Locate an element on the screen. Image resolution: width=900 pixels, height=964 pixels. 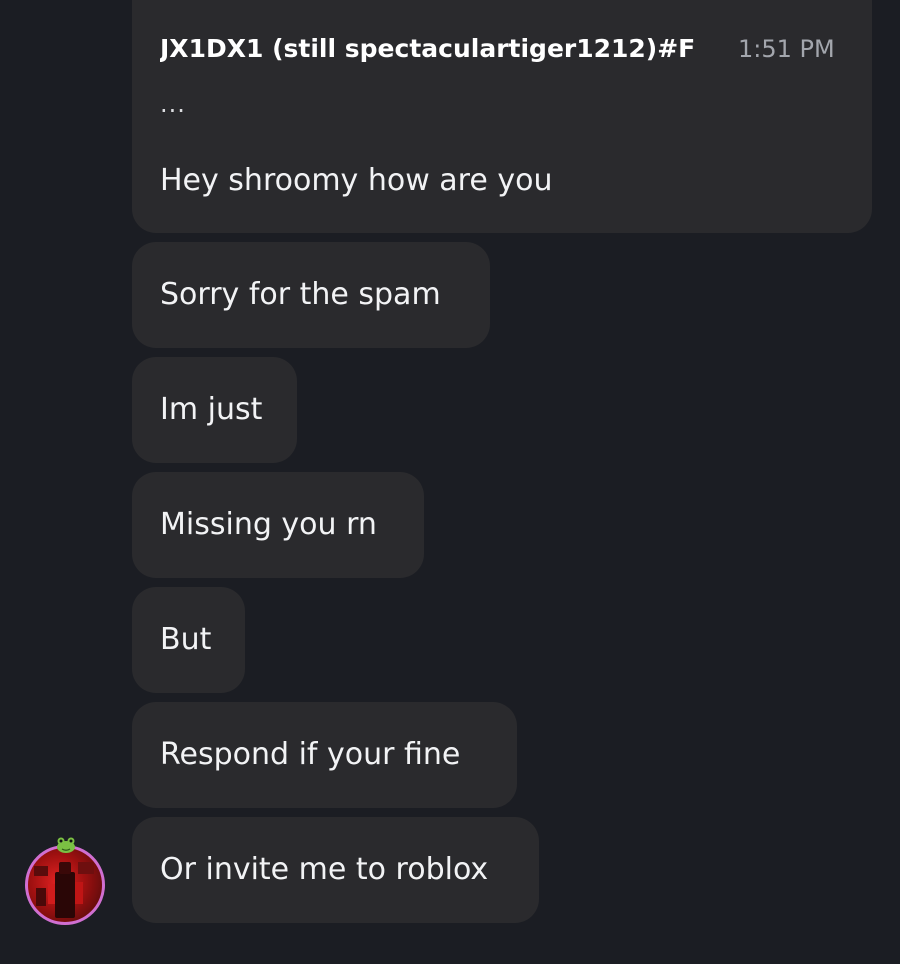
message-bubble: Sorry for the spam is located at coordinates (311, 295).